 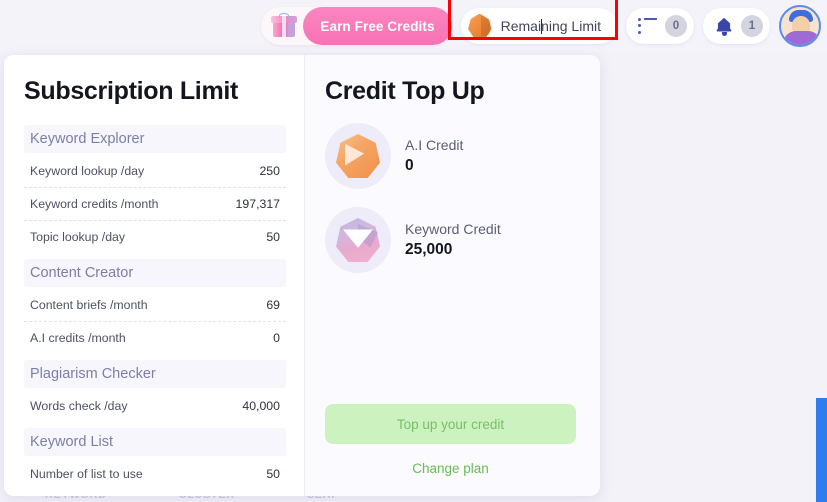 I want to click on remaining-limit-label: Remaining Limit, so click(x=551, y=26).